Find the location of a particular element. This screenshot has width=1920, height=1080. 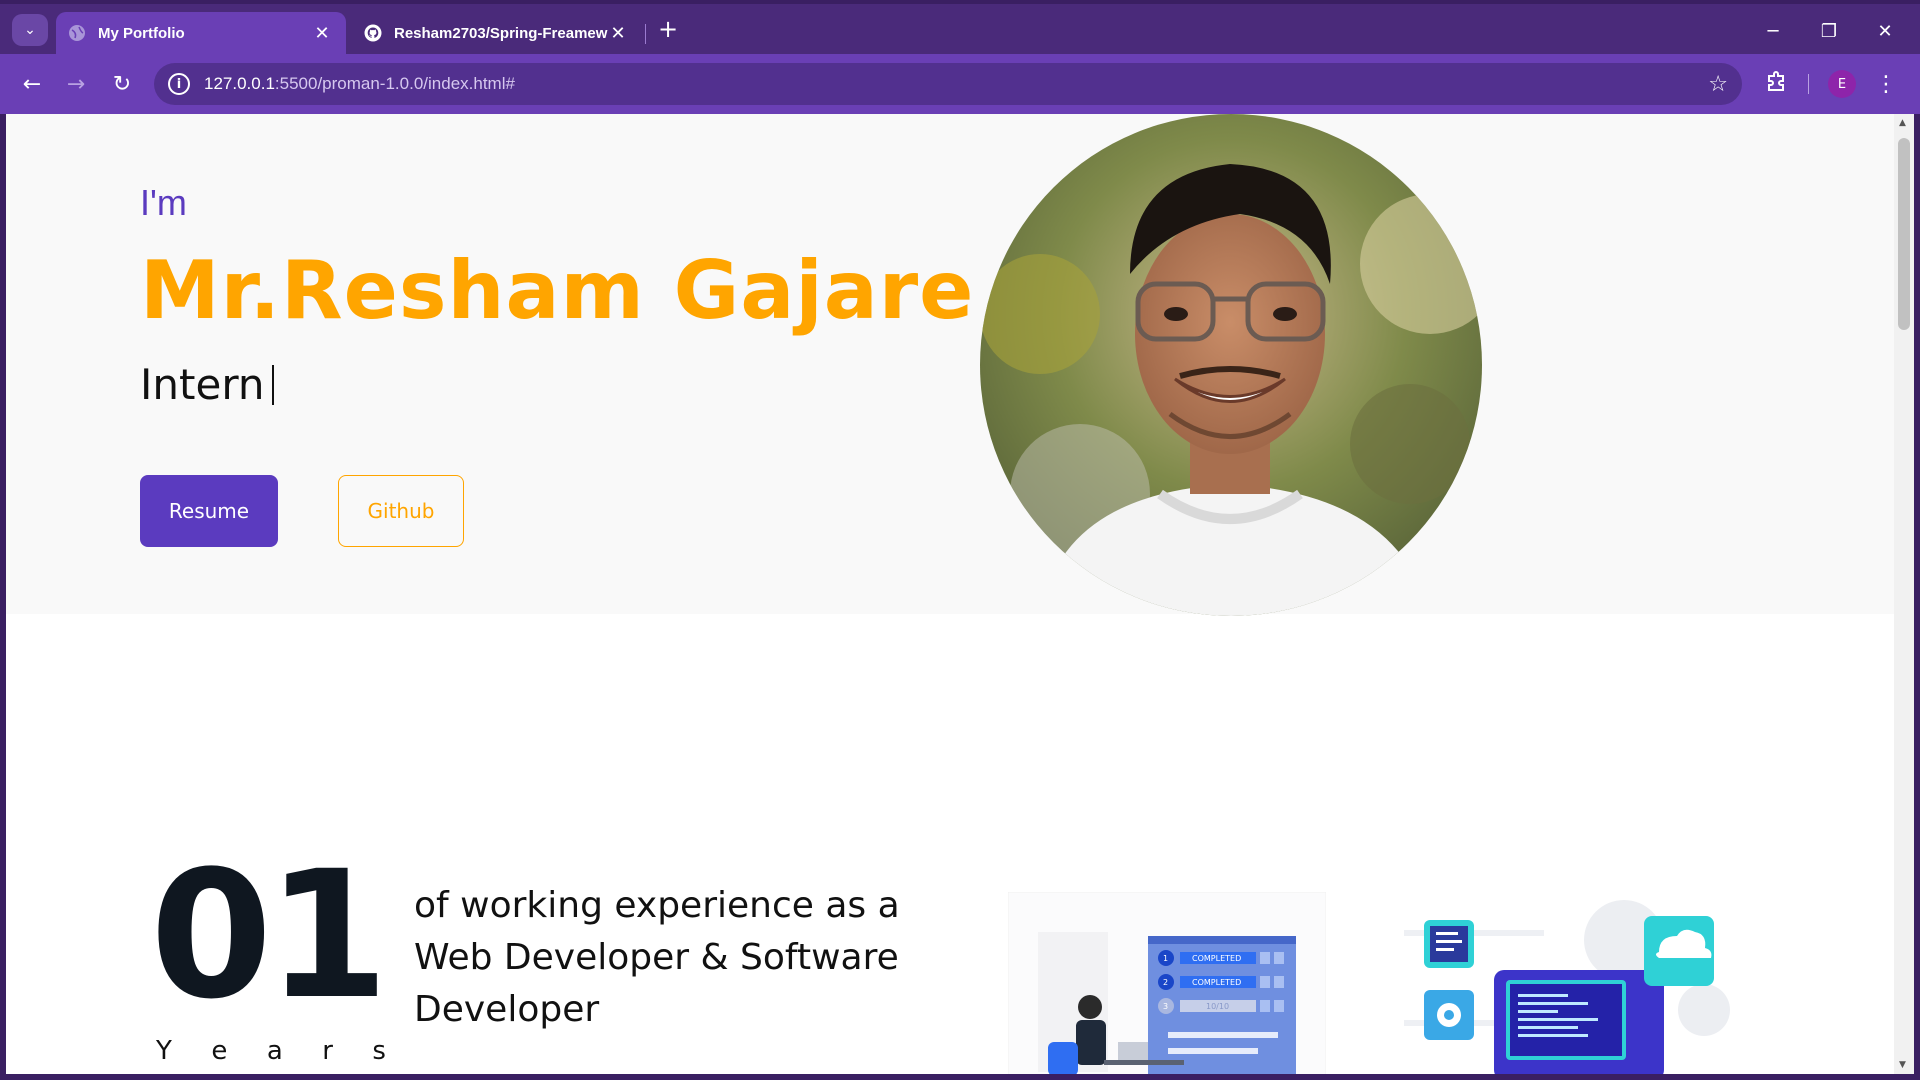

globe-icon is located at coordinates (77, 33).